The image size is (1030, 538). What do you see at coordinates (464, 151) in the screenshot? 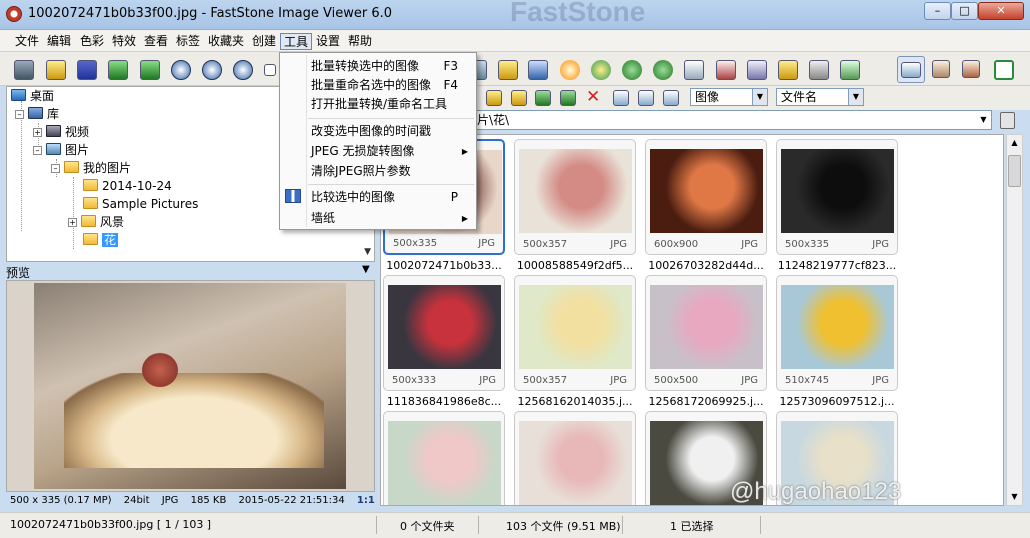
I see `submenu-arrow-icon: ▶` at bounding box center [464, 151].